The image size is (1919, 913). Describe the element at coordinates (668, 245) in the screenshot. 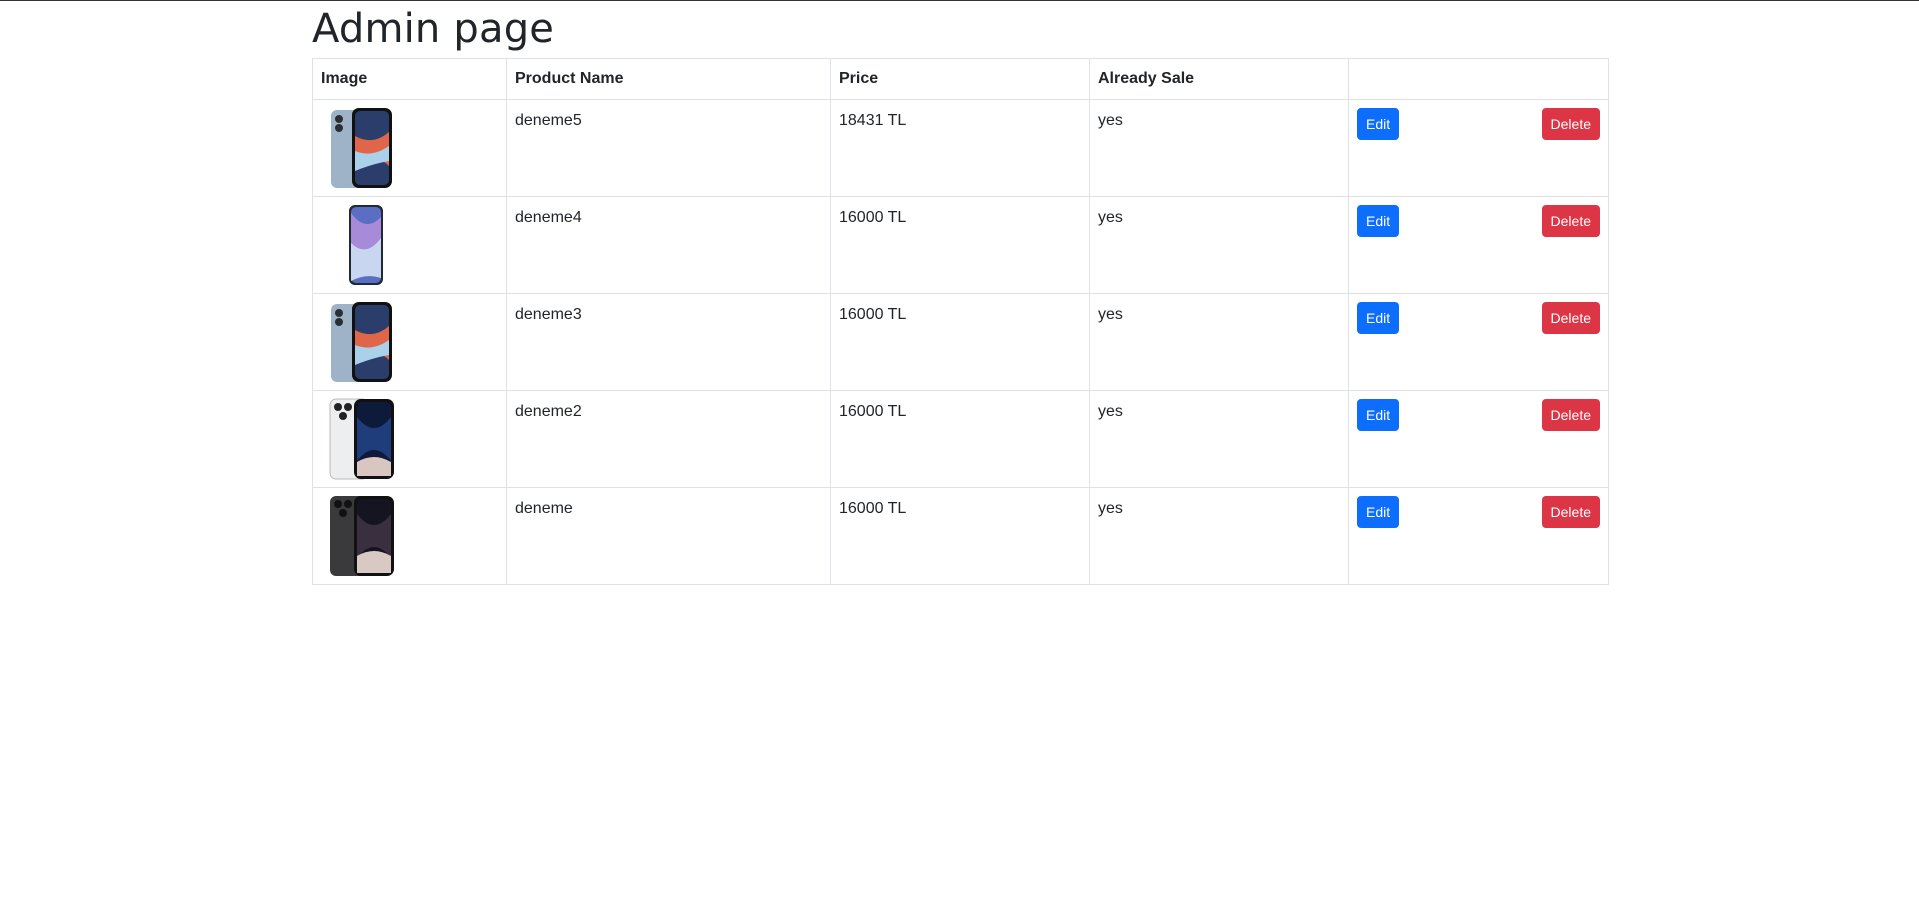

I see `product-name: deneme4` at that location.